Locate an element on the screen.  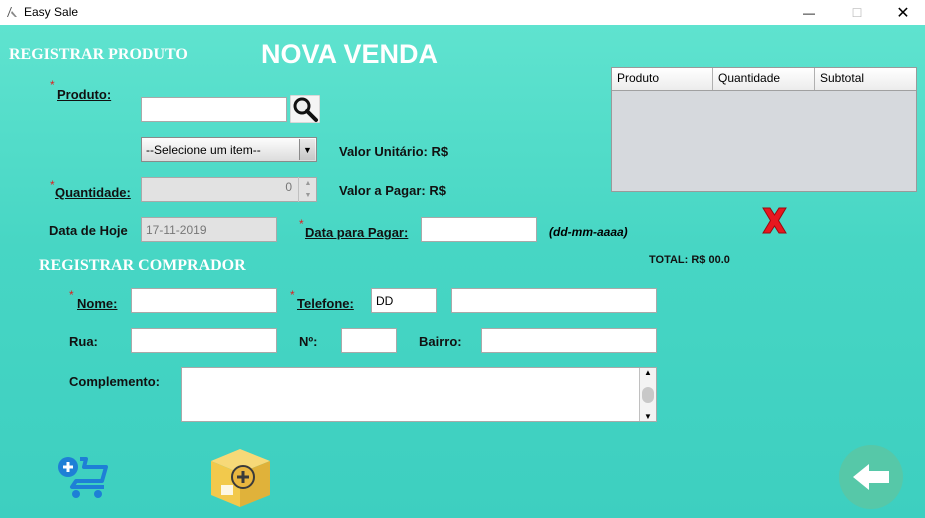
today-field: 17-11-2019 is located at coordinates (209, 229).